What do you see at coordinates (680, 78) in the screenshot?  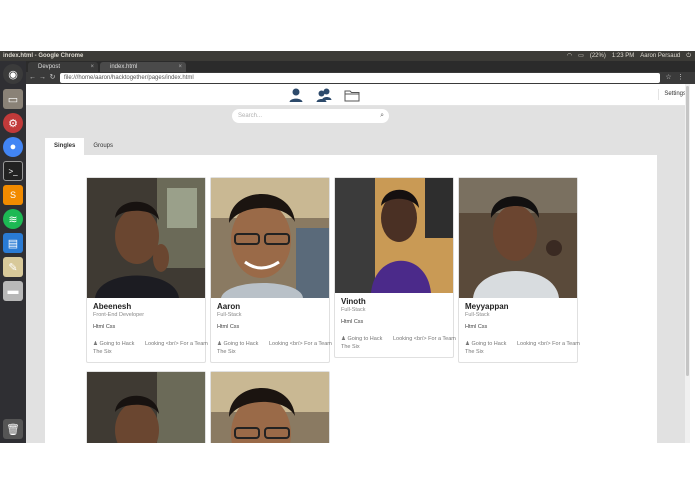 I see `menu-icon: ⋮` at bounding box center [680, 78].